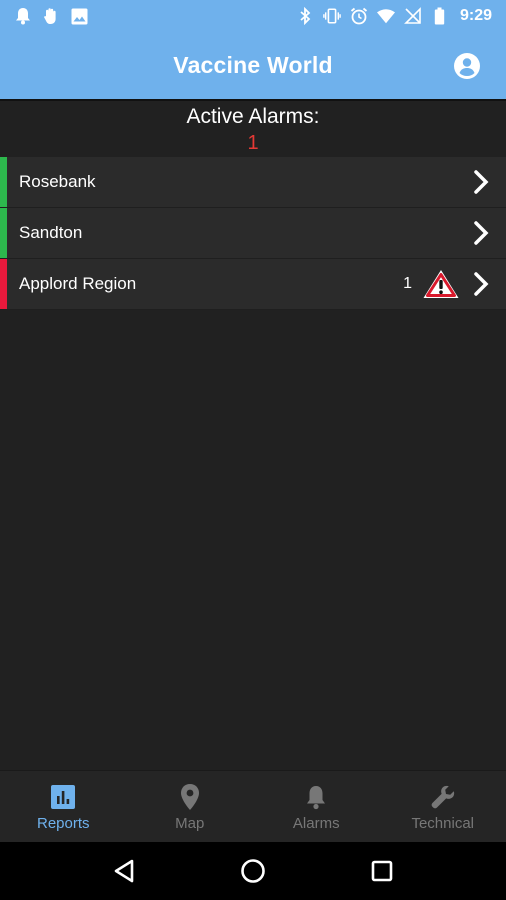  I want to click on nav-map: Map, so click(190, 807).